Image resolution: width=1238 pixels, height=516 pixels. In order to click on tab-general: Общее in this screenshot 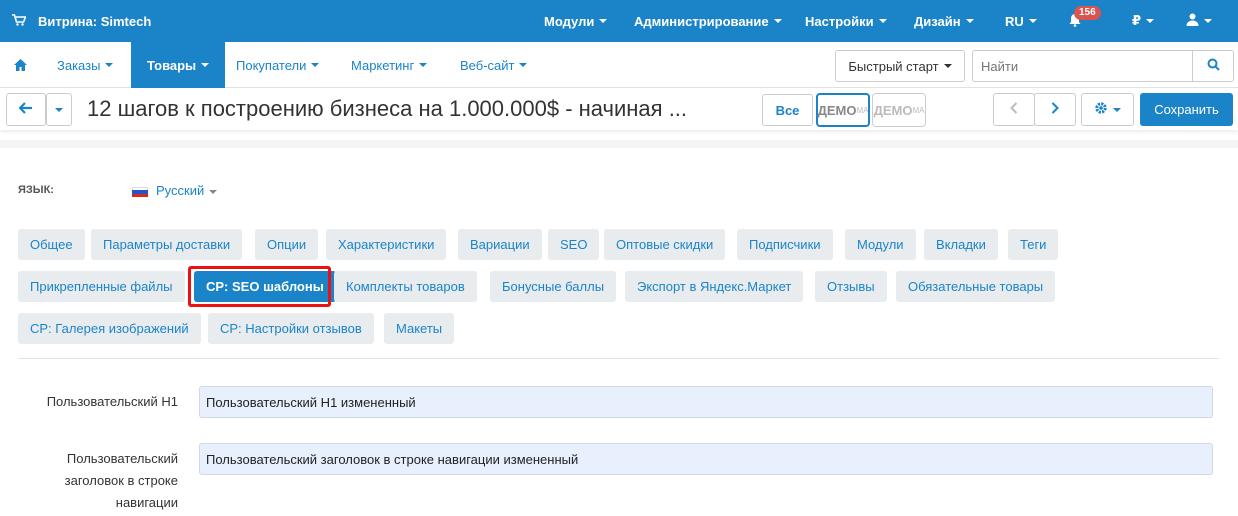, I will do `click(51, 244)`.